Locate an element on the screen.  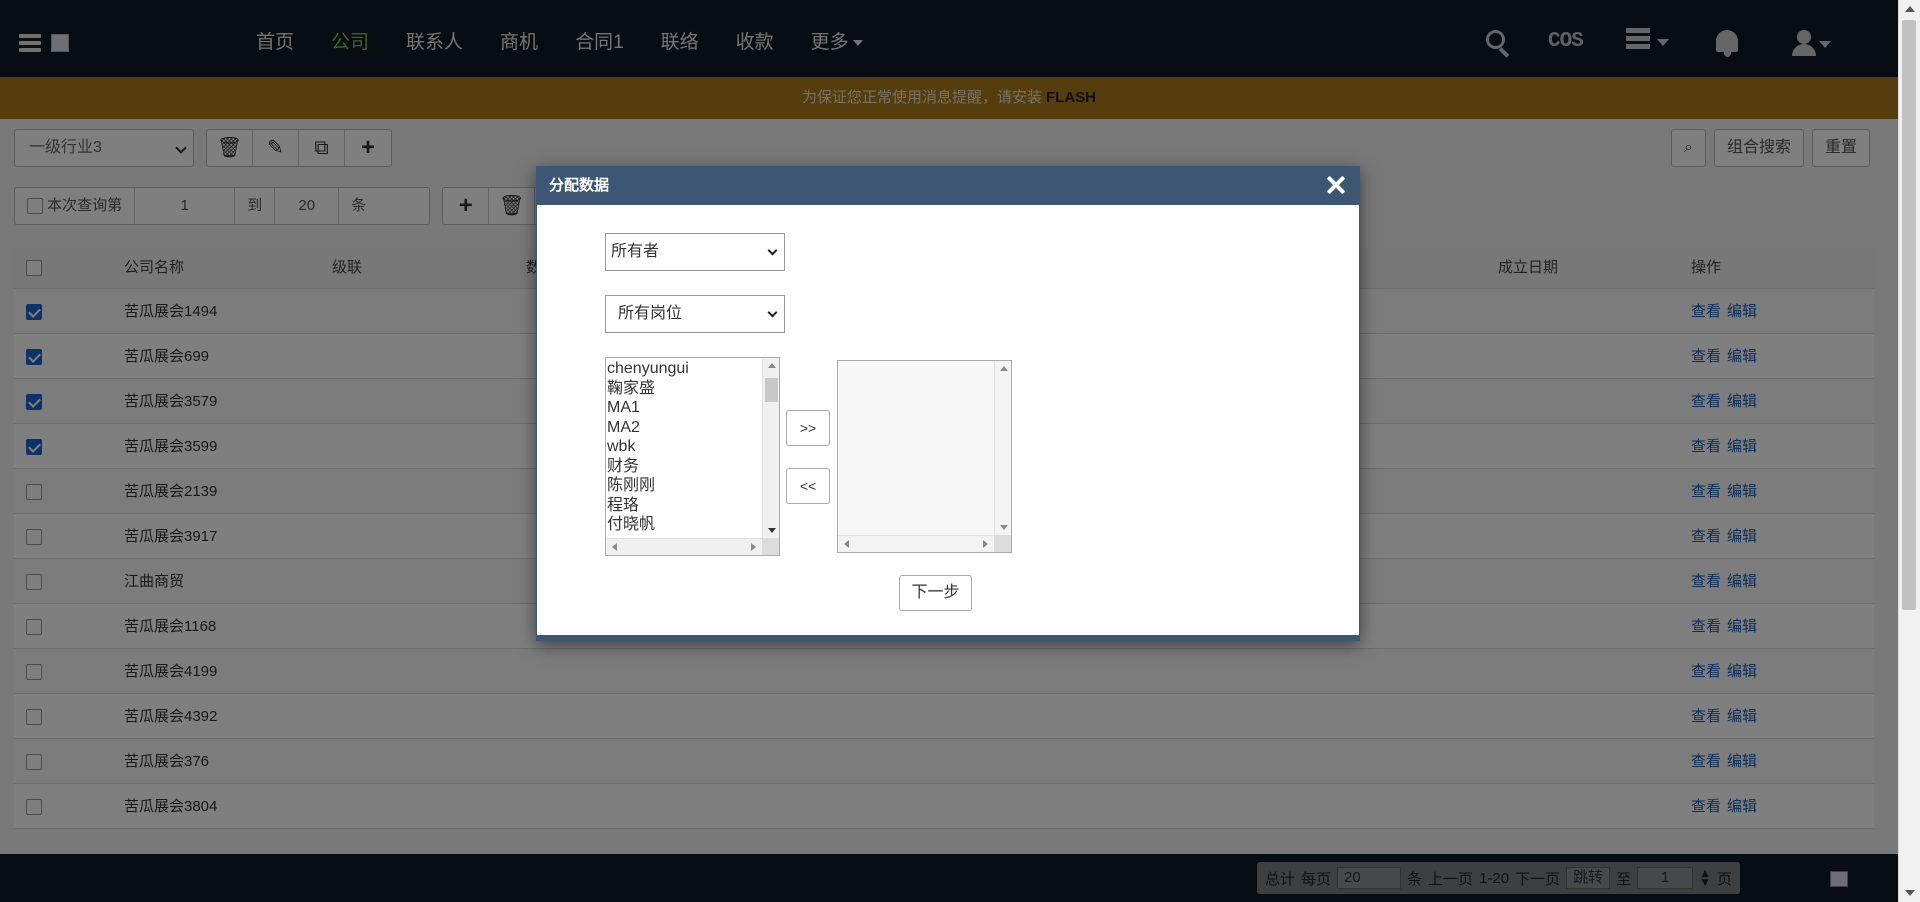
list-item: 鞠家盛 is located at coordinates (648, 389).